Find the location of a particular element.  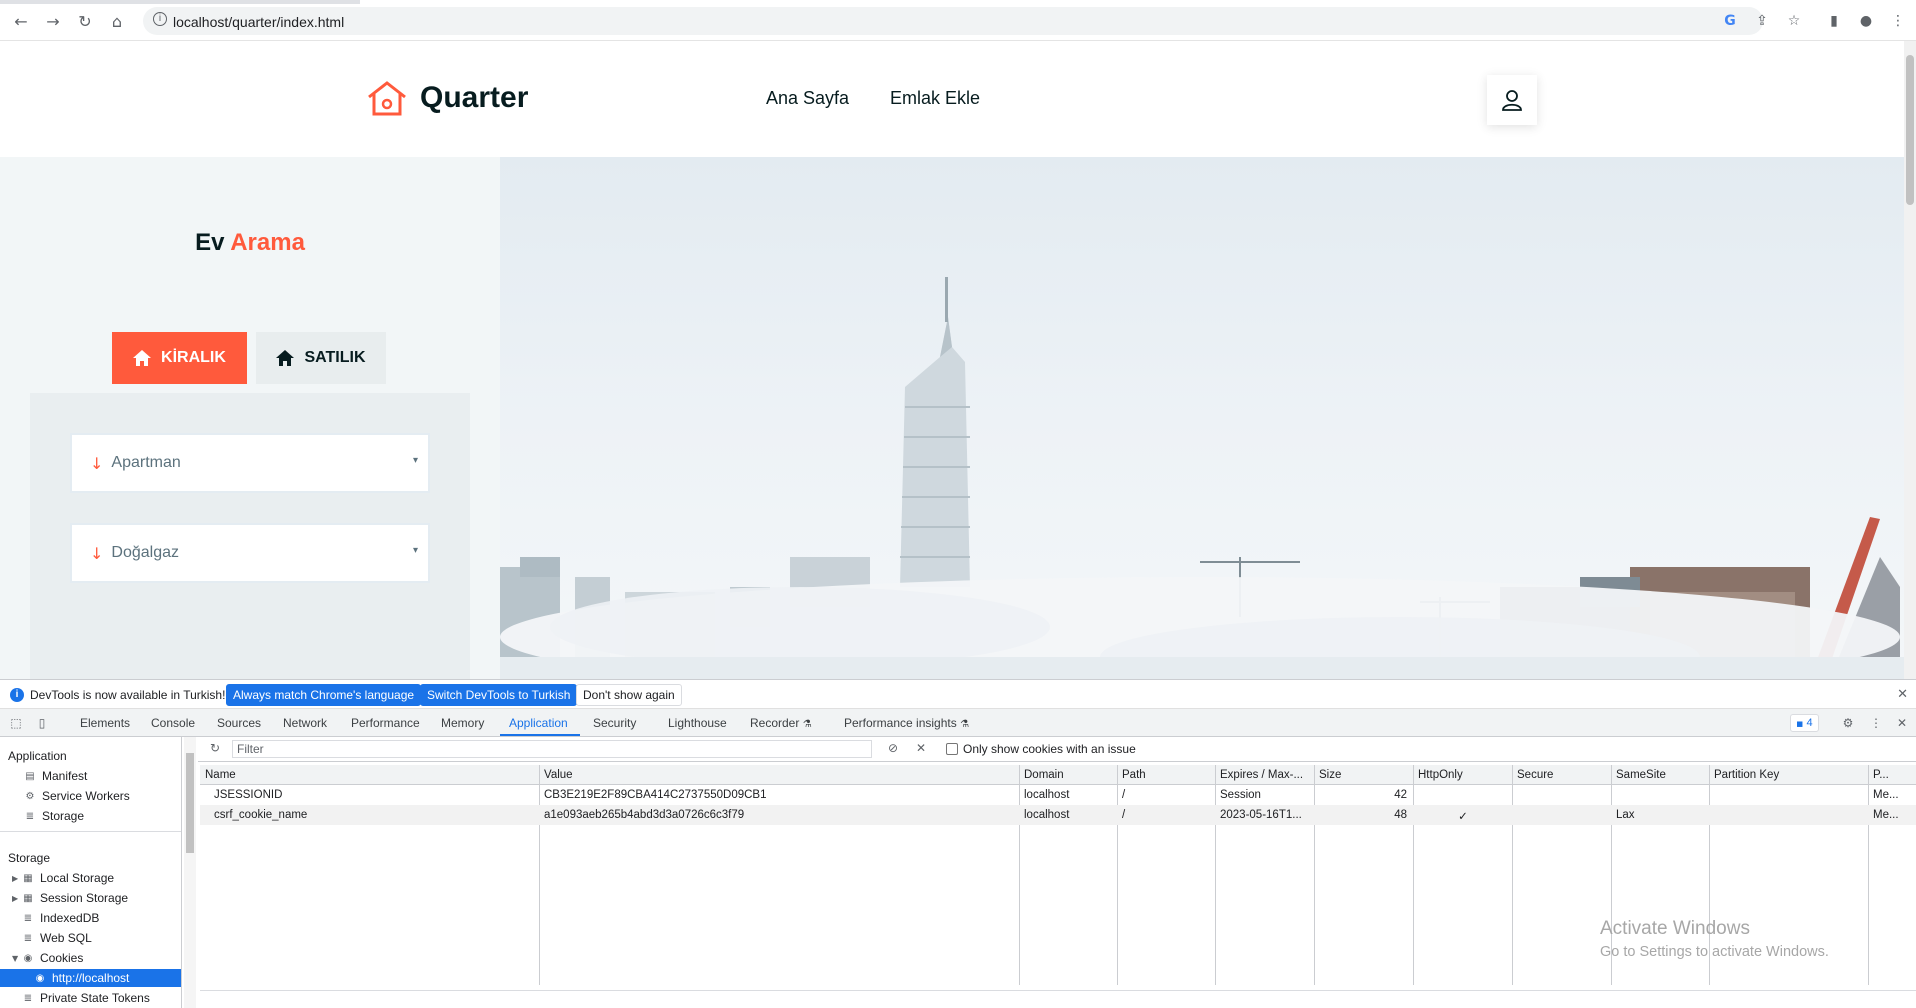

sidebar-scrollbar is located at coordinates (190, 872).